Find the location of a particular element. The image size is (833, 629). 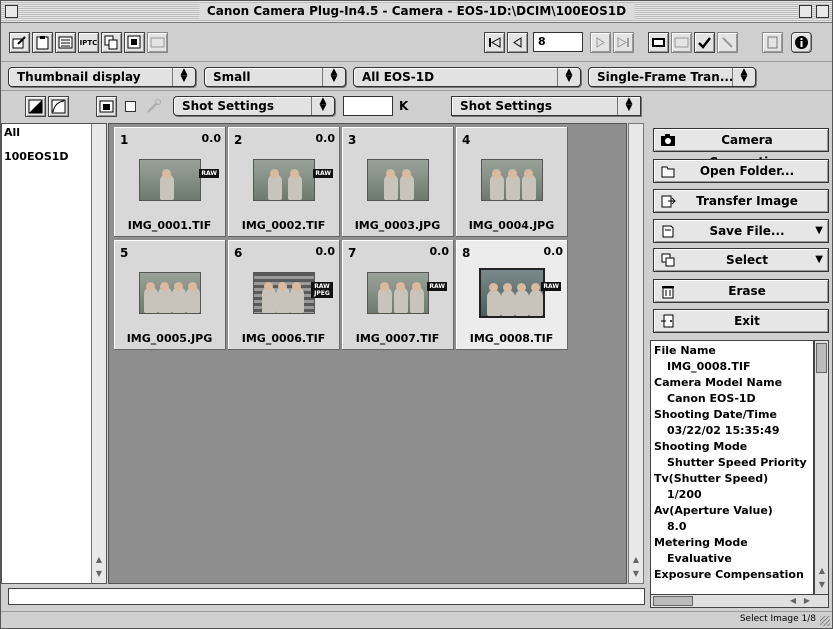

select-label: Select is located at coordinates (747, 260).